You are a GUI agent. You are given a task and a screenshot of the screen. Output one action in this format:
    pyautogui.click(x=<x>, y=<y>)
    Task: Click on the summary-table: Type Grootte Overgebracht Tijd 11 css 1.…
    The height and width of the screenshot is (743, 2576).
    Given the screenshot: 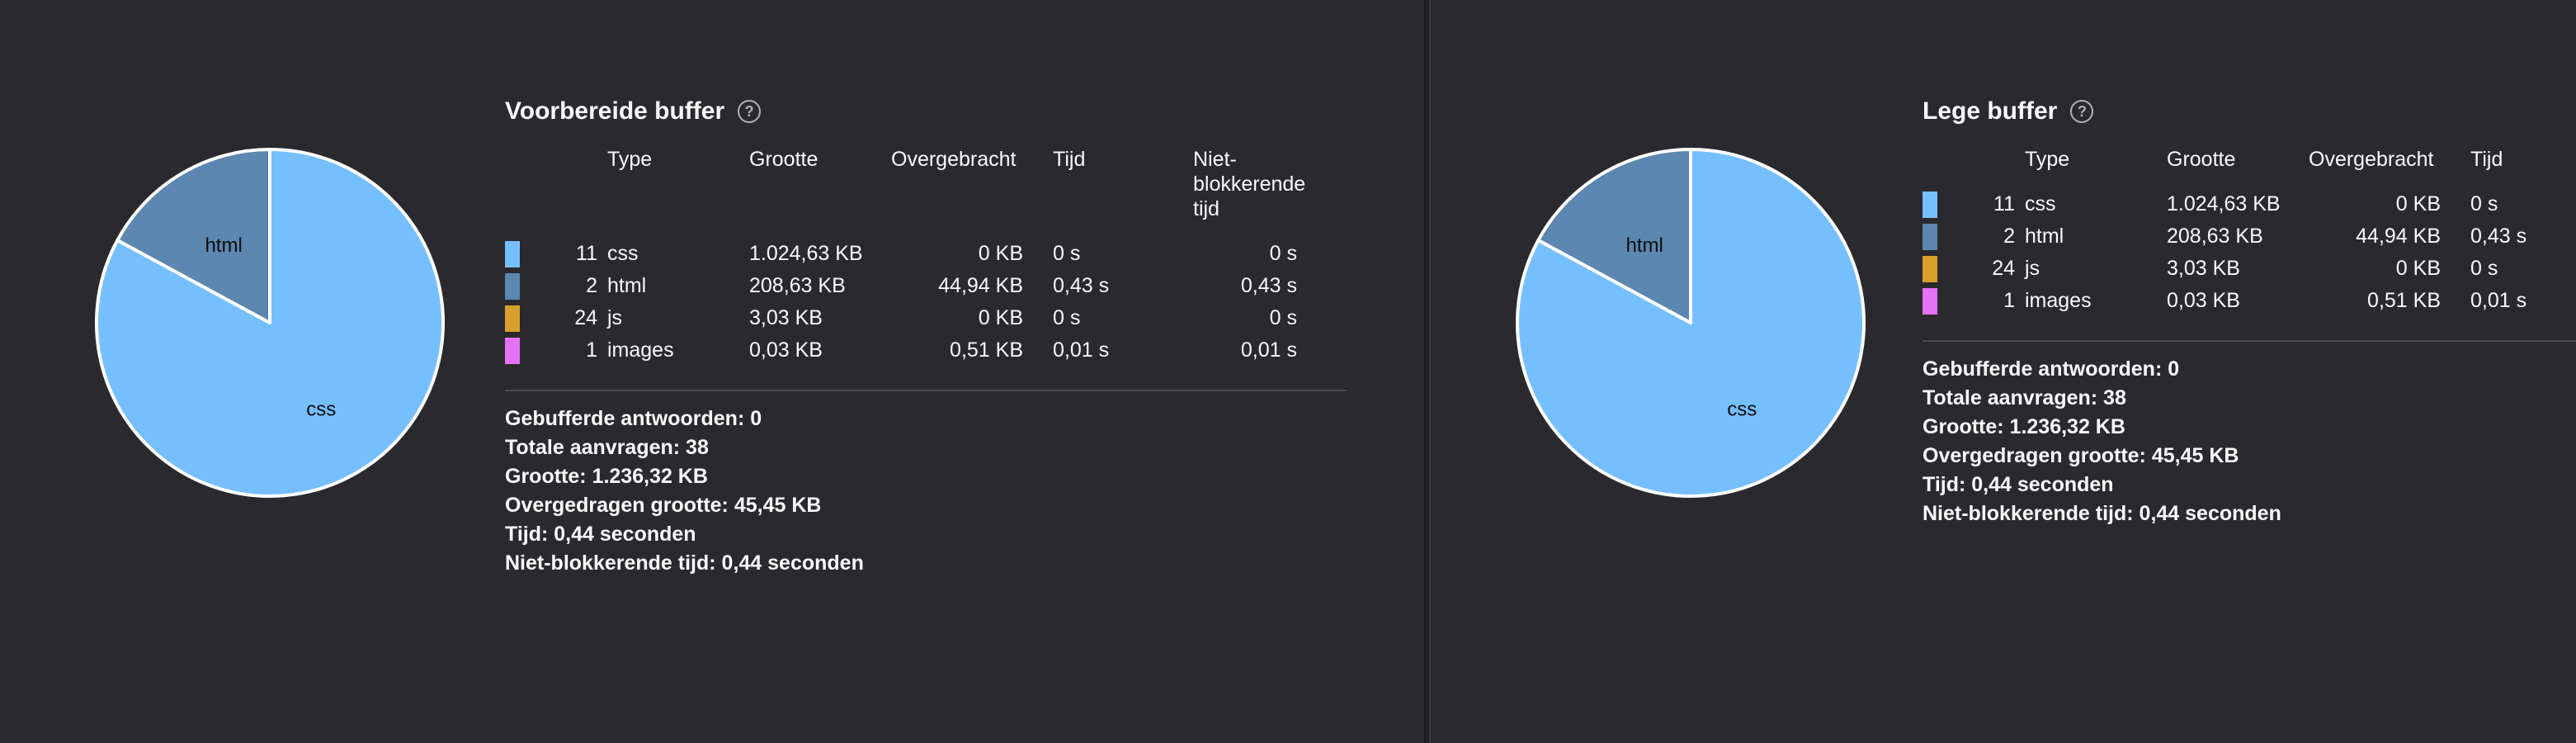 What is the action you would take?
    pyautogui.click(x=2249, y=232)
    